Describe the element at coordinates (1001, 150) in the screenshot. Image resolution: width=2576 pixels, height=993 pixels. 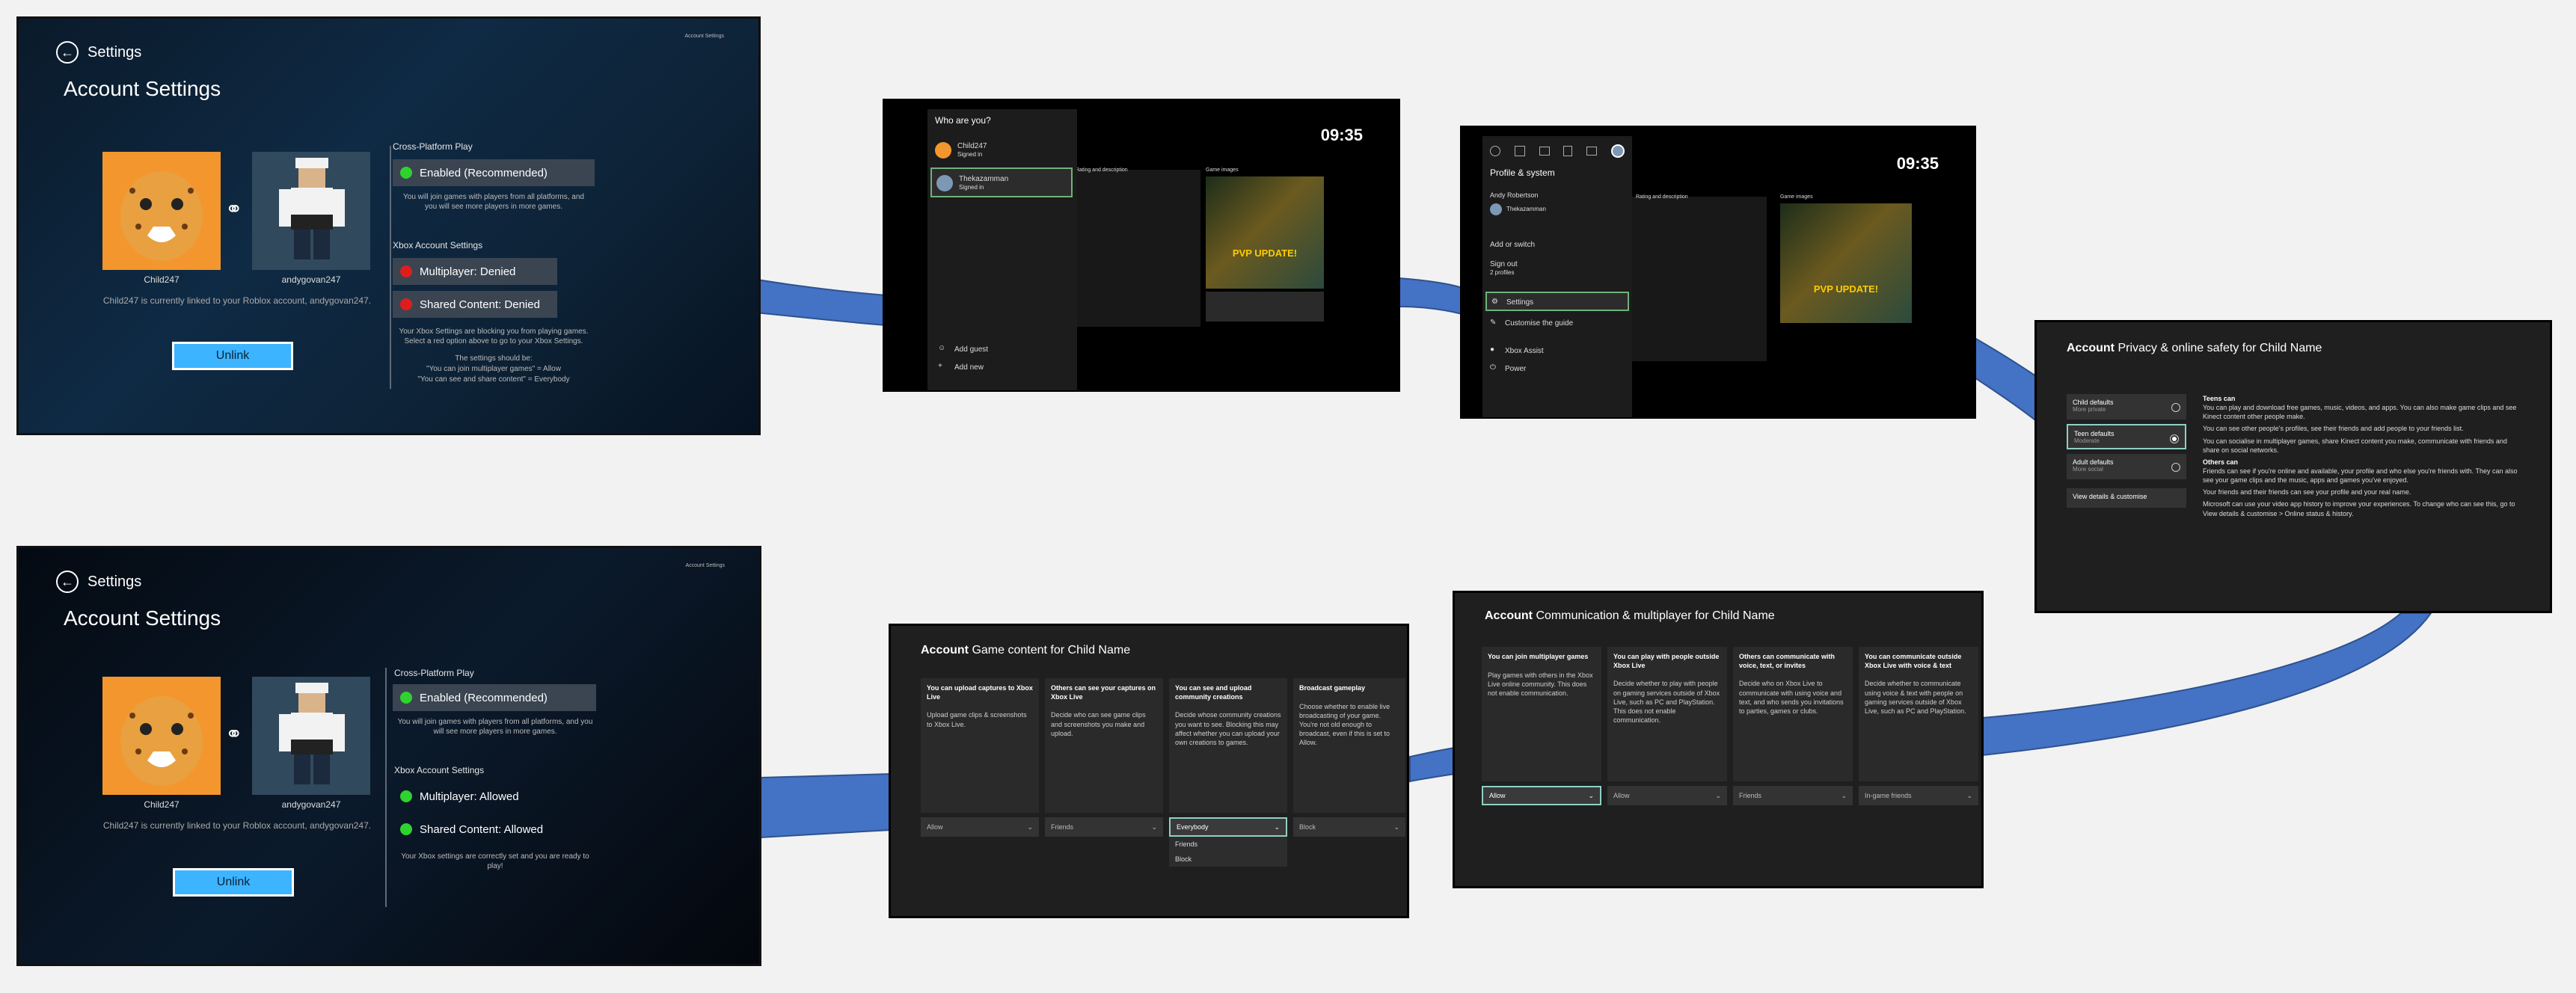
I see `profile-child247: Child247 Signed in` at that location.